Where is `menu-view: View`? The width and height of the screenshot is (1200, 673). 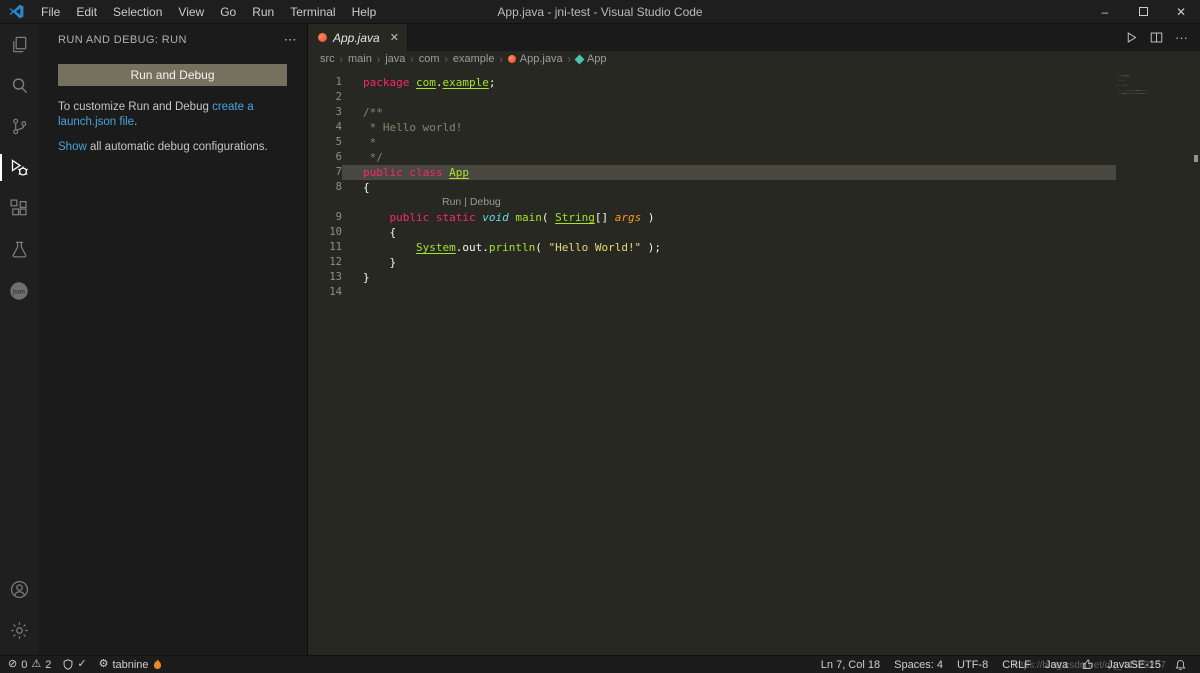 menu-view: View is located at coordinates (191, 11).